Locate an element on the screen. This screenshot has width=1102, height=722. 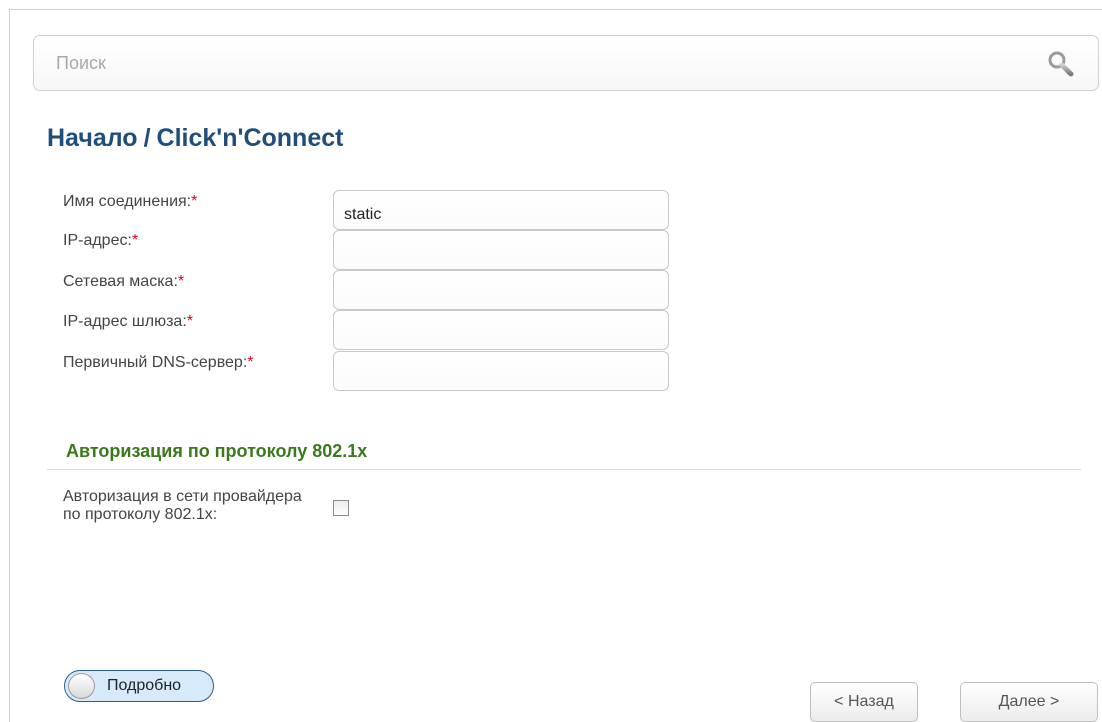
connection-name-field is located at coordinates (501, 210).